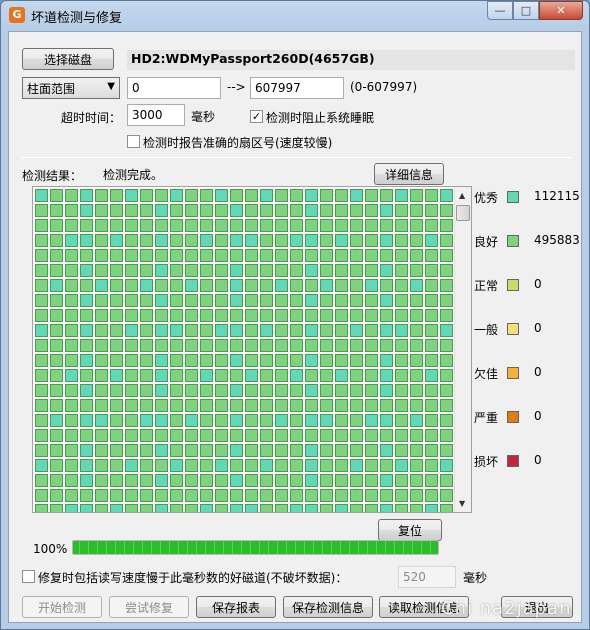 This screenshot has height=630, width=590. What do you see at coordinates (320, 118) in the screenshot?
I see `prevent-sleep-label: 检测时阻止系统睡眠` at bounding box center [320, 118].